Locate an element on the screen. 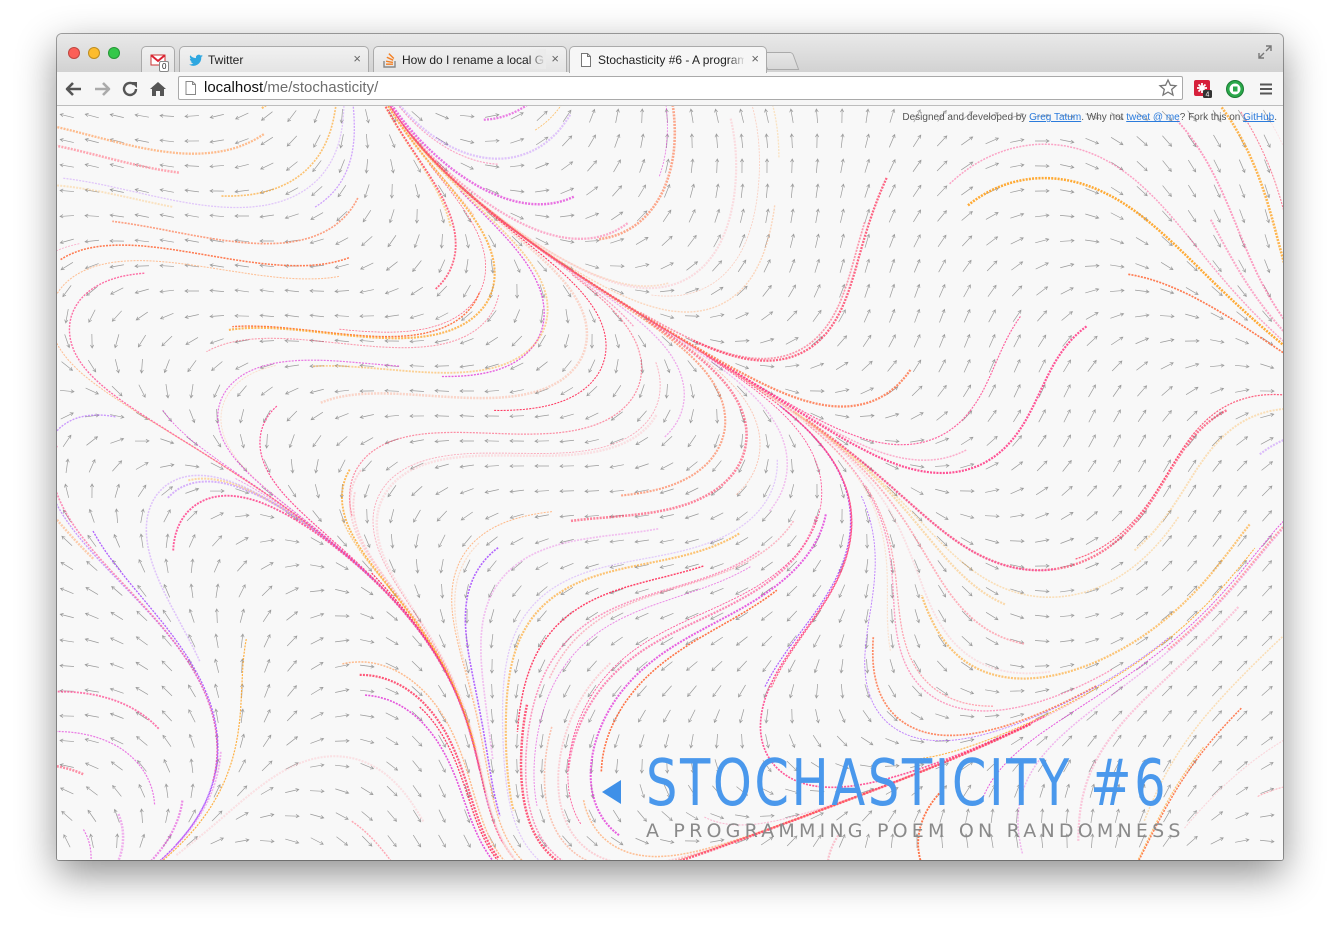  reload-icon is located at coordinates (130, 89).